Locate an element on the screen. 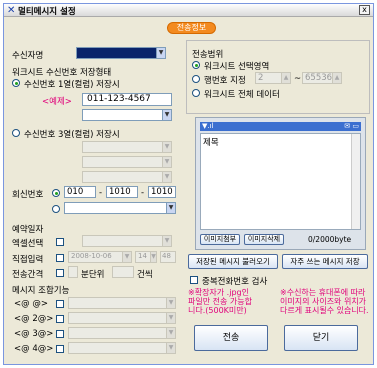 The height and width of the screenshot is (368, 377). reserve-select-label: 엑셀선택 is located at coordinates (28, 244).